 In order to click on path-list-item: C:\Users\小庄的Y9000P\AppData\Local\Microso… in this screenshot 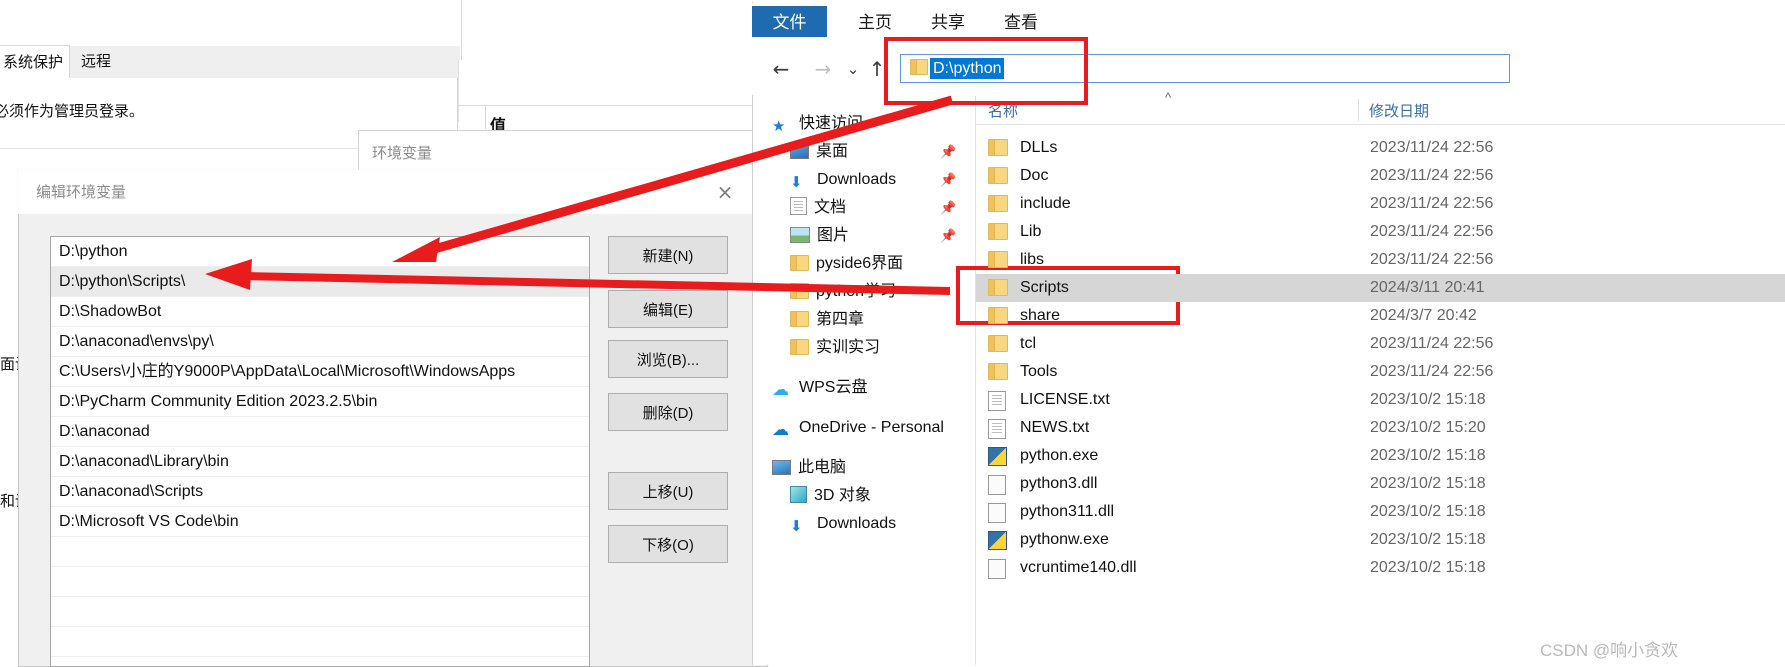, I will do `click(320, 372)`.